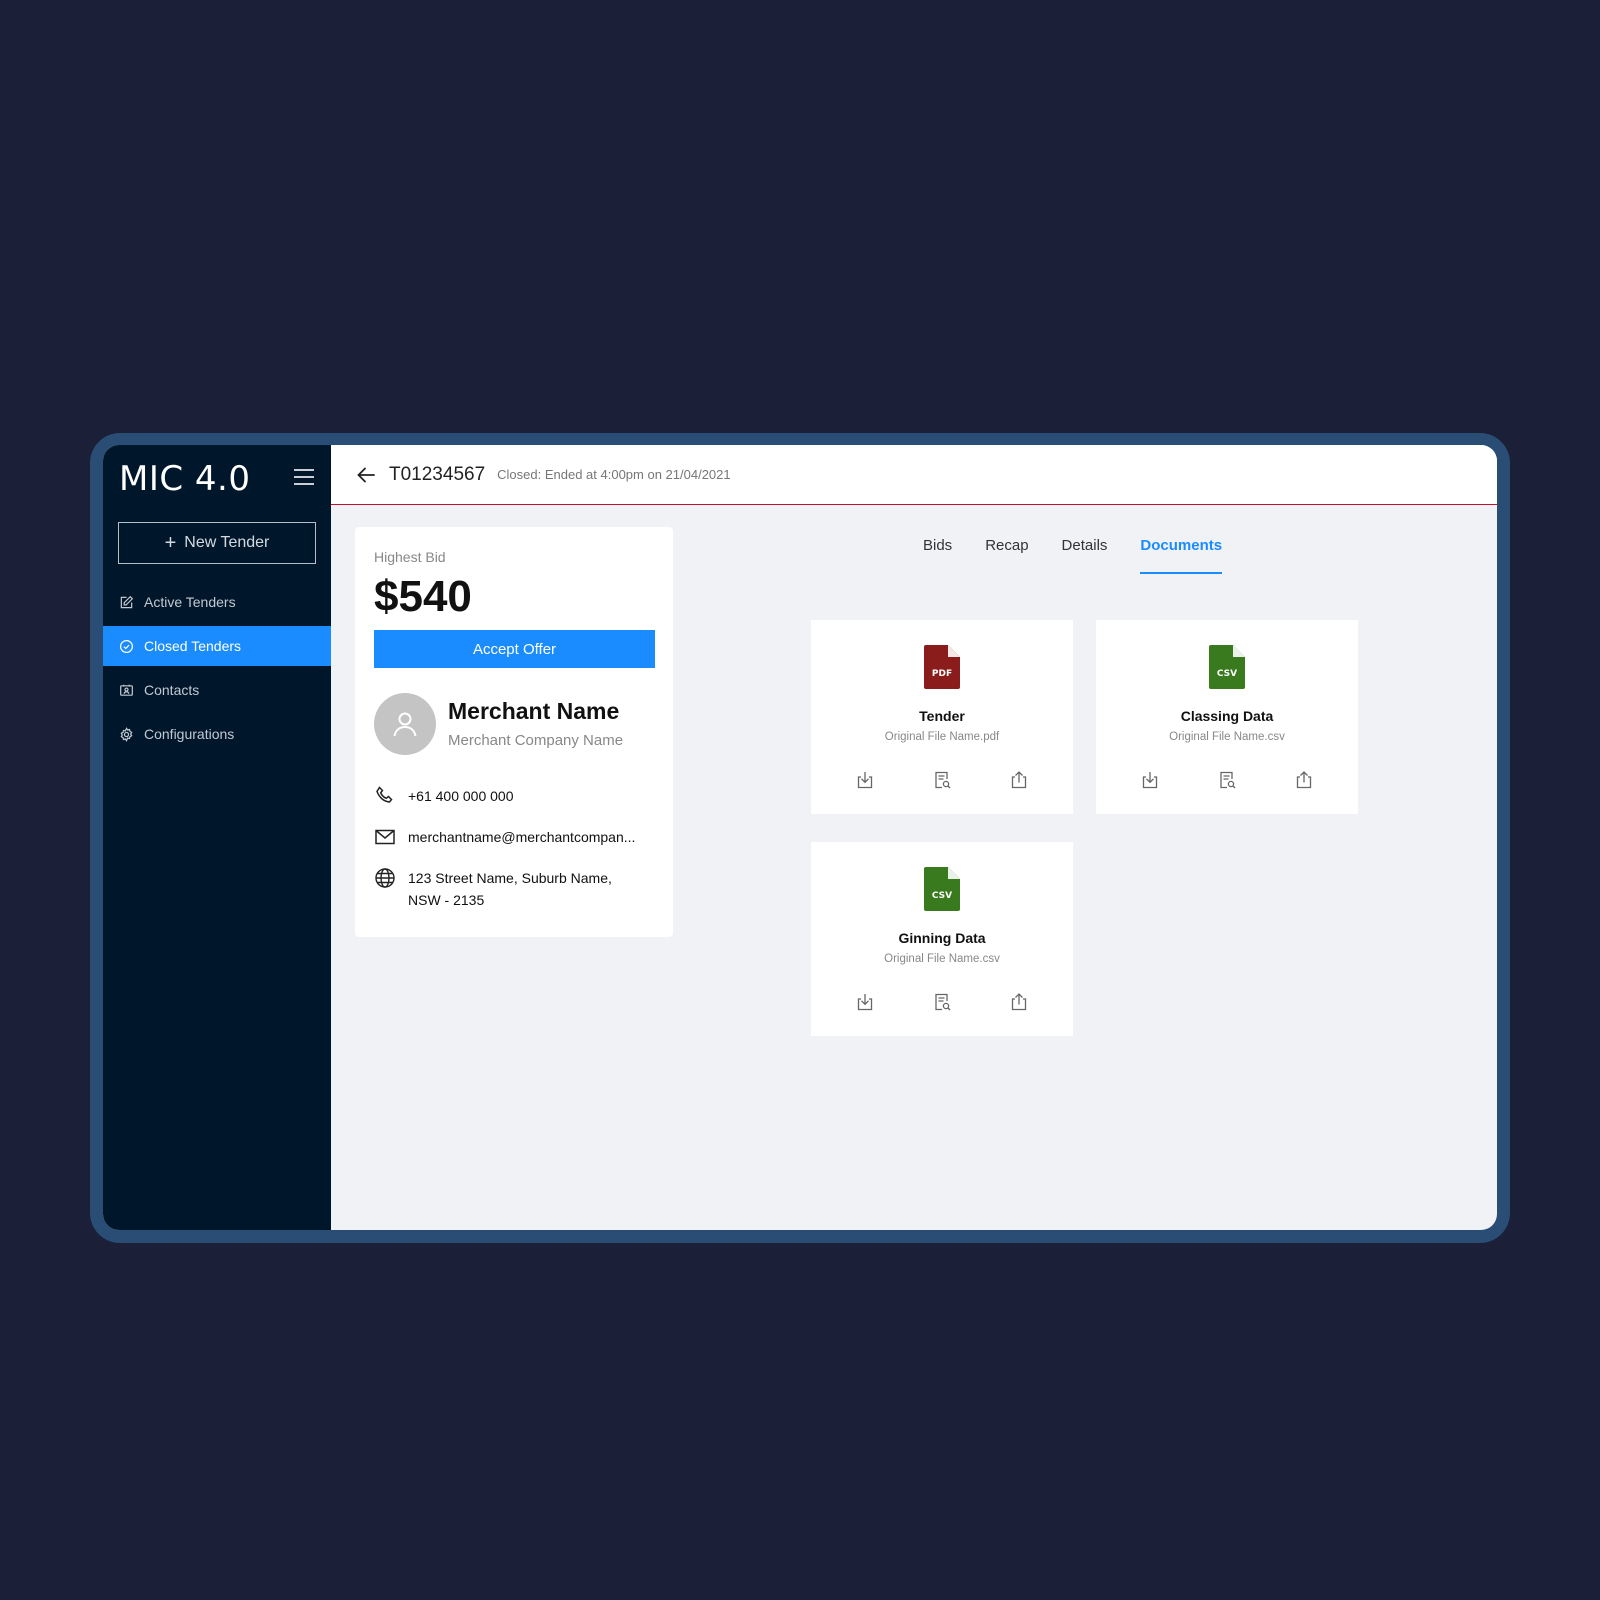 This screenshot has height=1600, width=1600. I want to click on tab-recap: Recap, so click(1006, 555).